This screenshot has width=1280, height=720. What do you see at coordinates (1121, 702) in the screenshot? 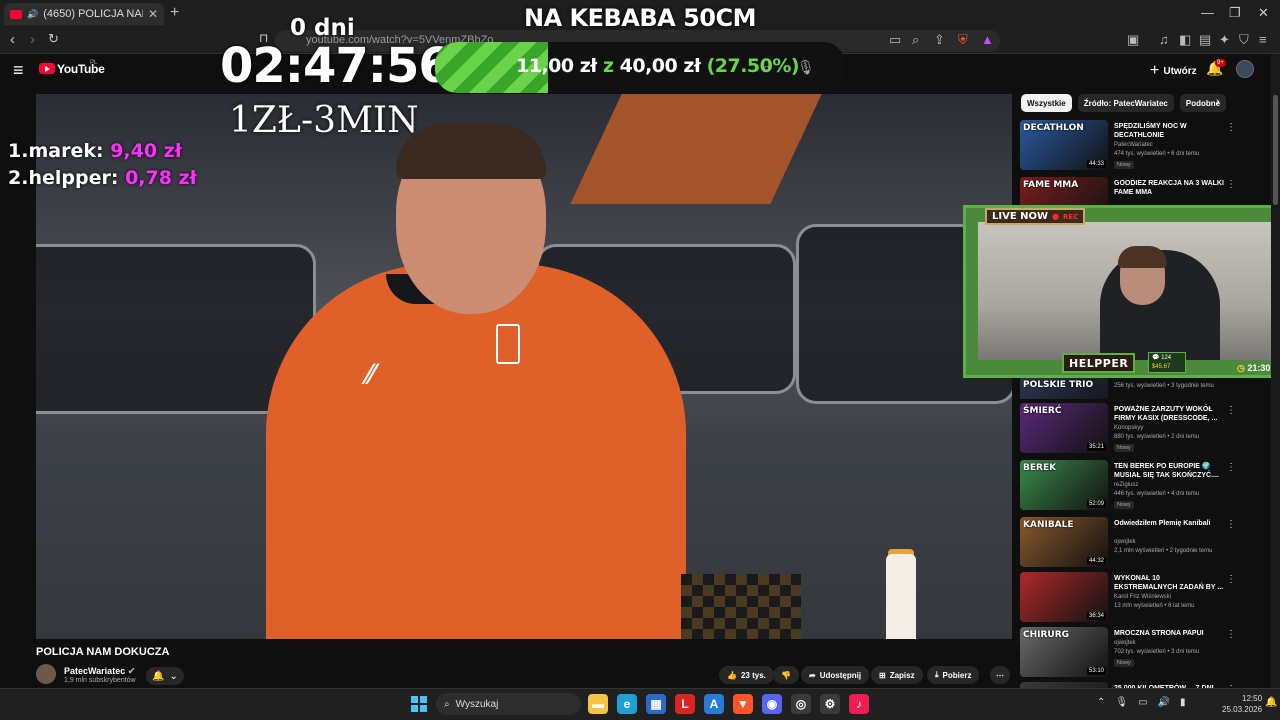
I see `mic-tray-icon: 🎙` at bounding box center [1121, 702].